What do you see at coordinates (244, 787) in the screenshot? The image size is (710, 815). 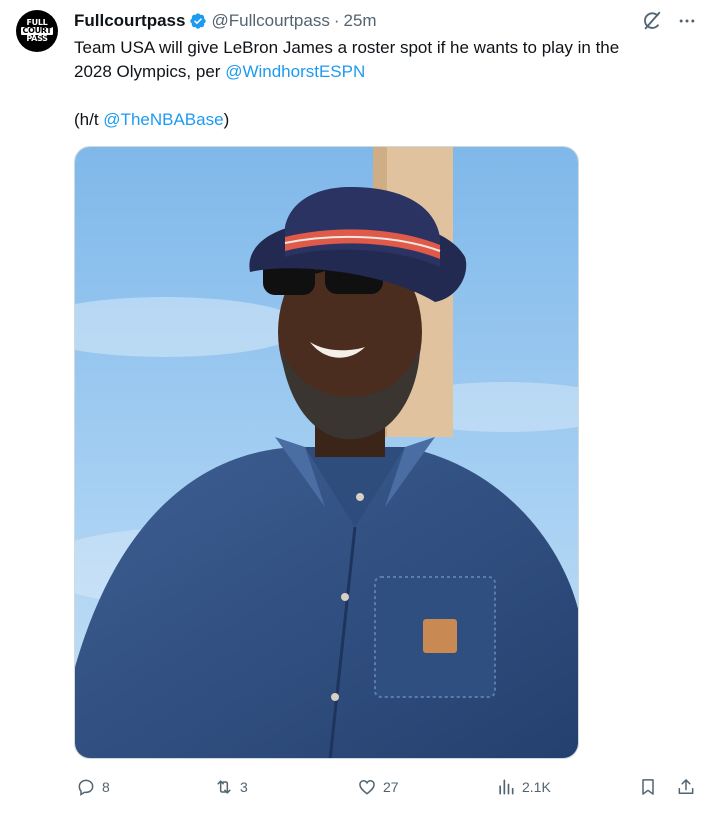 I see `retweet-count: 3` at bounding box center [244, 787].